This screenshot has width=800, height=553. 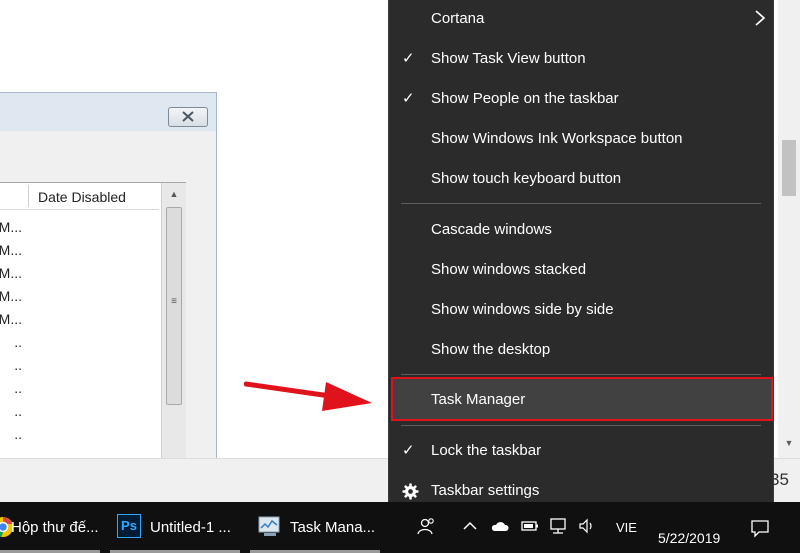 What do you see at coordinates (509, 269) in the screenshot?
I see `menu-item-label: Show windows stacked` at bounding box center [509, 269].